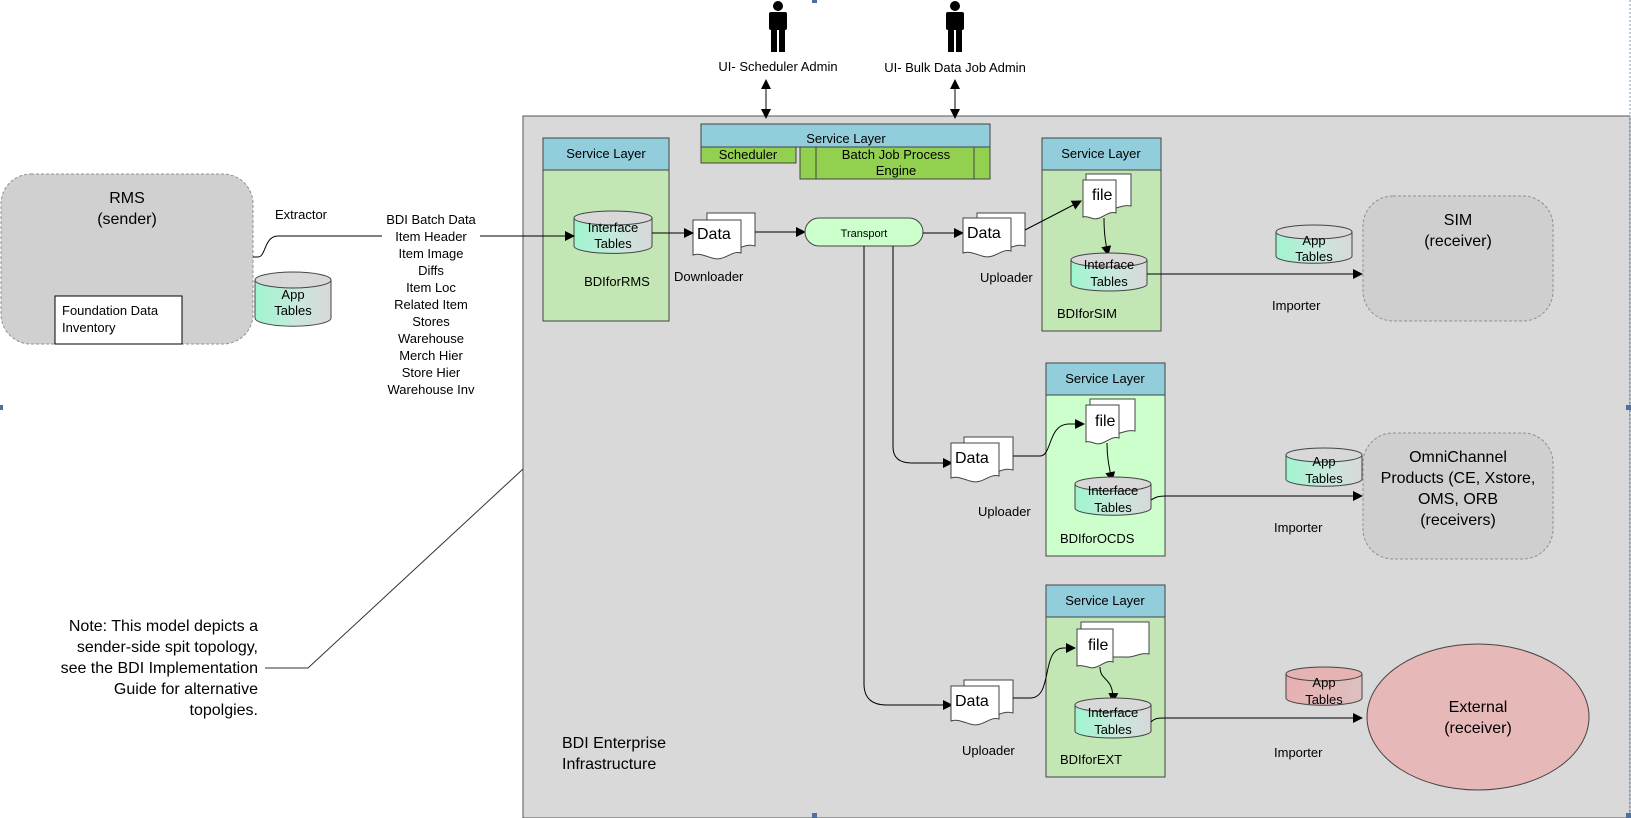 The image size is (1631, 818). Describe the element at coordinates (431, 270) in the screenshot. I see `batch-data-item: Diffs` at that location.